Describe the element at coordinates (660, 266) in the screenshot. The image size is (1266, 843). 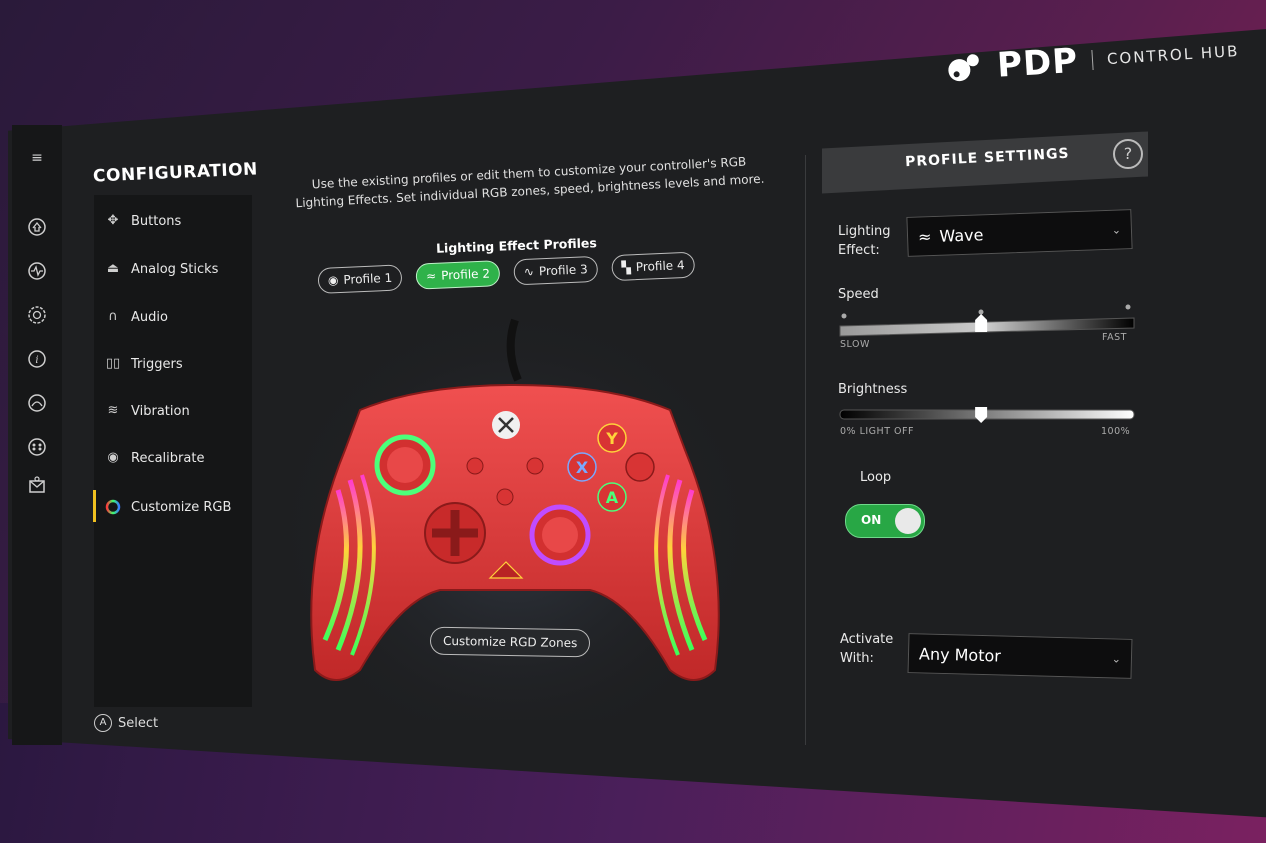
I see `profile-label: Profile 4` at that location.